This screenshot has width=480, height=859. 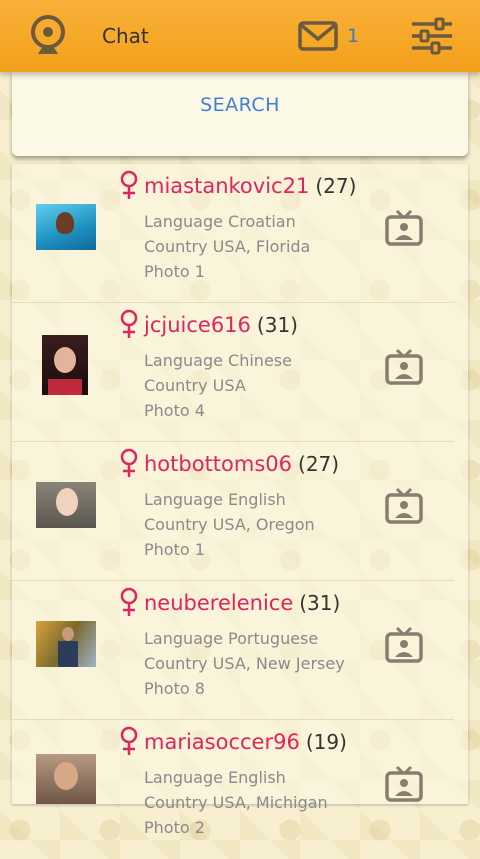 I want to click on username-line: miastankovic21 (27), so click(x=250, y=186).